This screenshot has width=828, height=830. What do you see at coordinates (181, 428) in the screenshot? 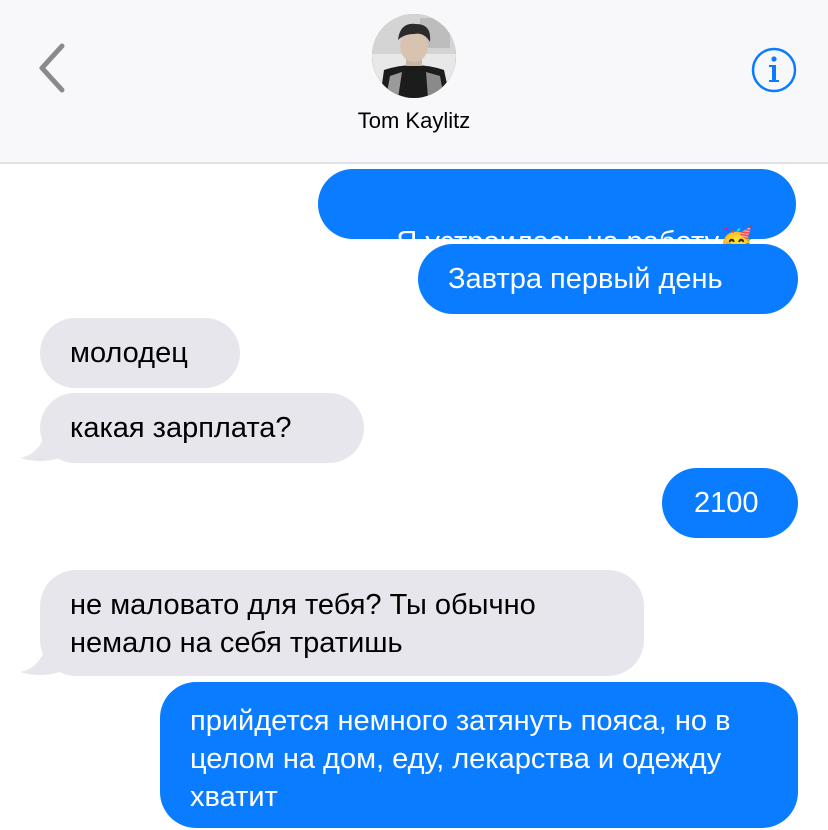
I see `message-text: какая зарплата?` at bounding box center [181, 428].